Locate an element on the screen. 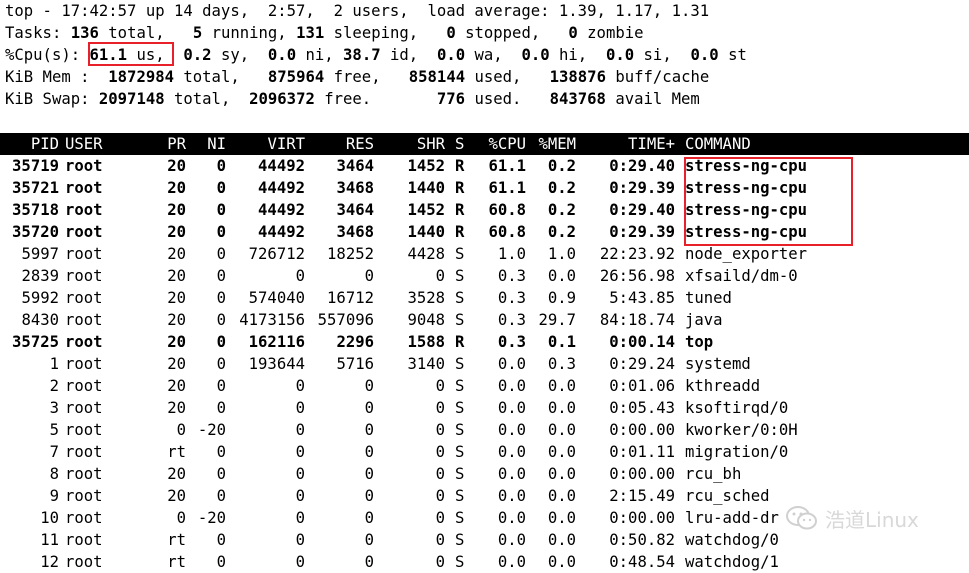  cell-time: 2:15.49 is located at coordinates (642, 496).